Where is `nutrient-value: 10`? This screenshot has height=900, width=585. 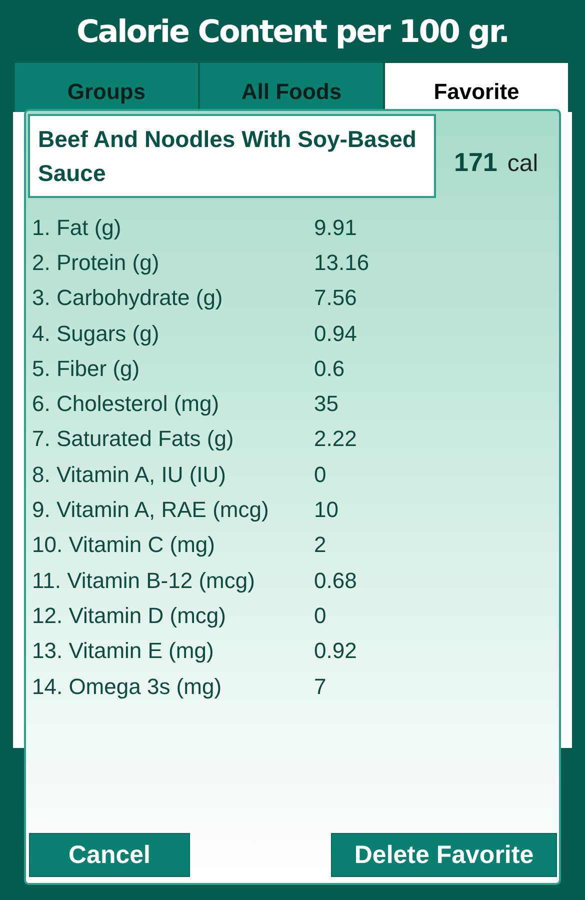 nutrient-value: 10 is located at coordinates (326, 510).